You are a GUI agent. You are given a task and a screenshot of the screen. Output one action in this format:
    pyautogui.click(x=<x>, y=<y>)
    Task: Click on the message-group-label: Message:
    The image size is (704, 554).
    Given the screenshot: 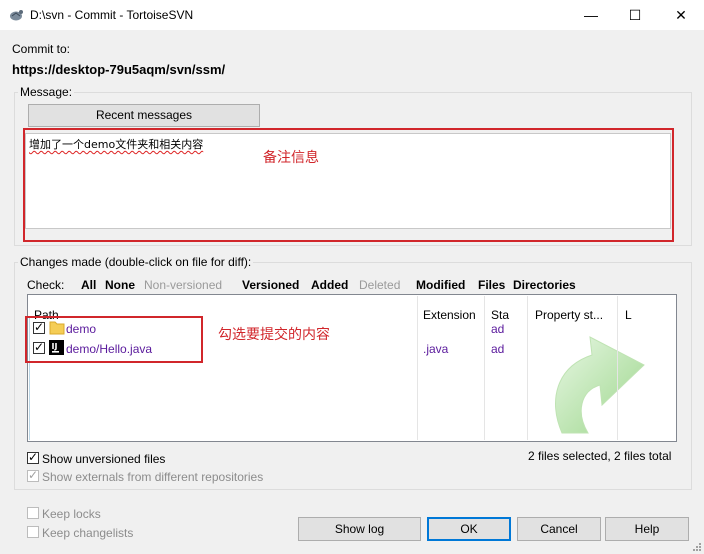 What is the action you would take?
    pyautogui.click(x=46, y=92)
    